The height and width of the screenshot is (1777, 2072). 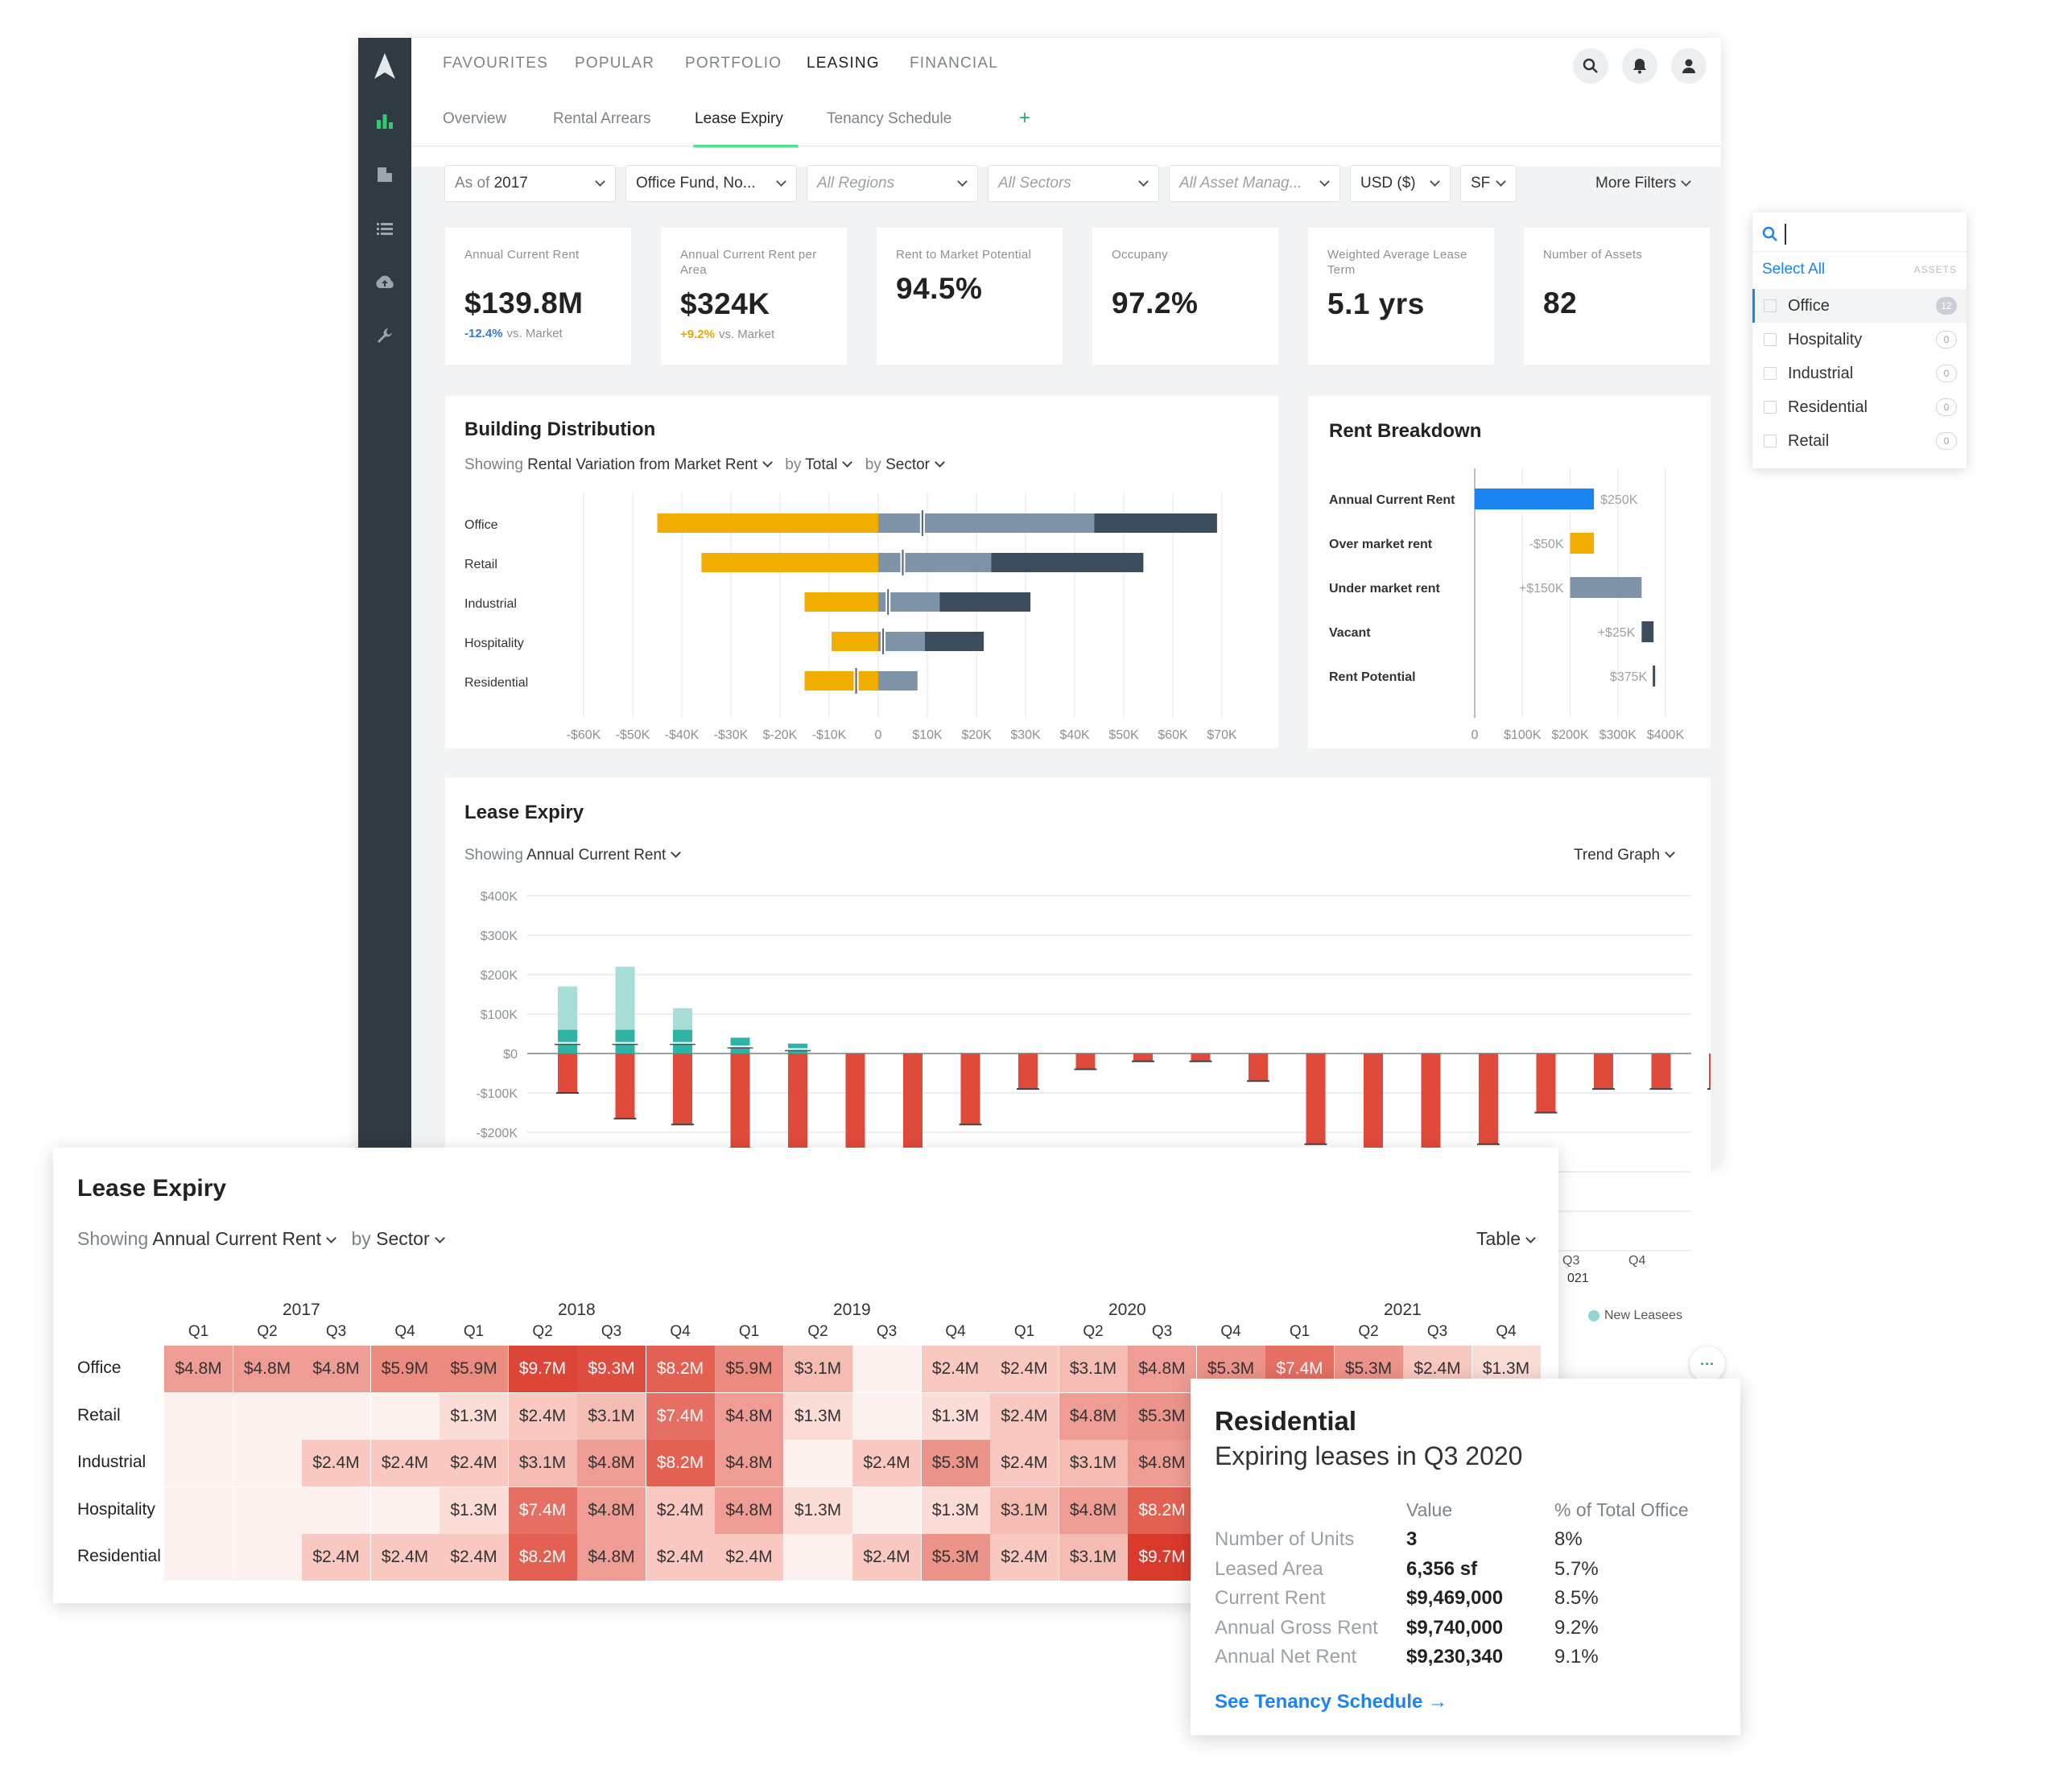 What do you see at coordinates (843, 63) in the screenshot?
I see `nav-leasing: LEASING` at bounding box center [843, 63].